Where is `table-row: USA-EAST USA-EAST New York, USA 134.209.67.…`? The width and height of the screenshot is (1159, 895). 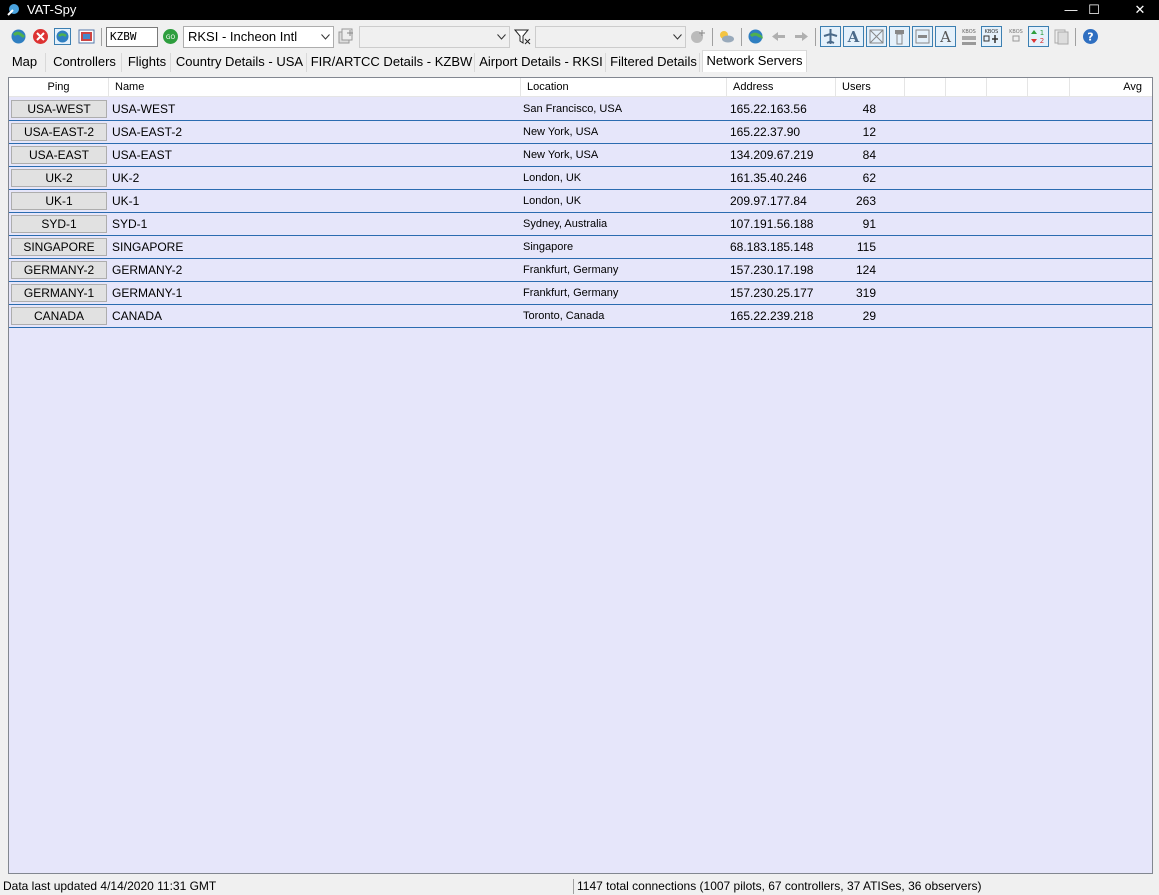
table-row: USA-EAST USA-EAST New York, USA 134.209.67.… is located at coordinates (580, 155).